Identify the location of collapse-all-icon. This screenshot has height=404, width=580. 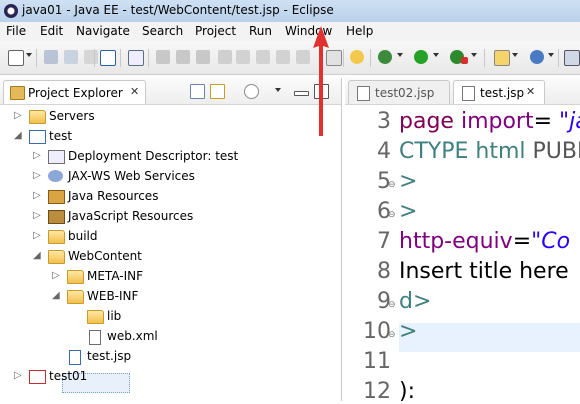
(197, 91).